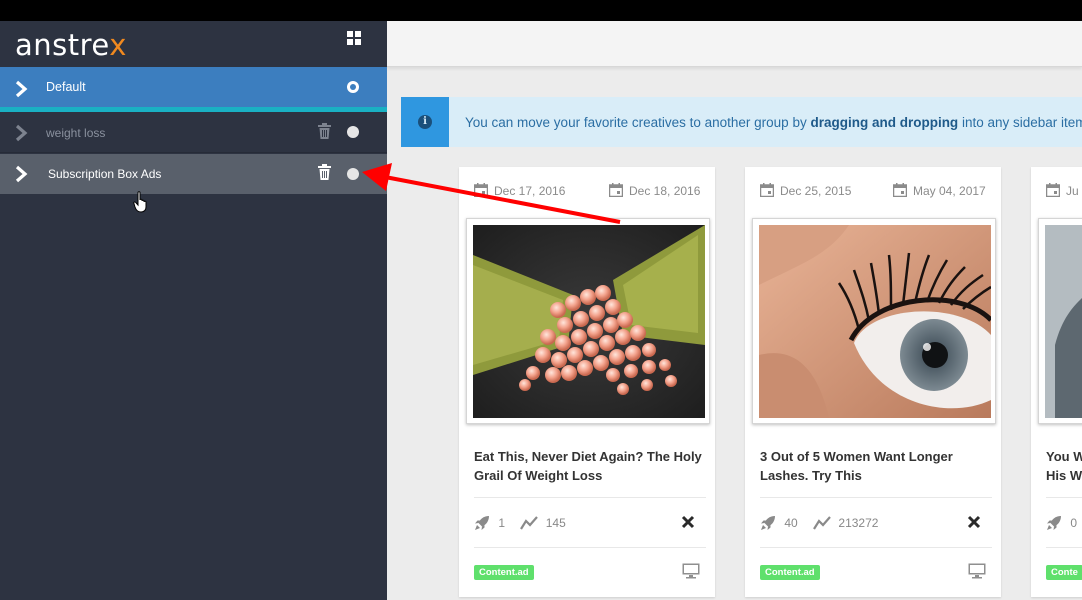  I want to click on rocket-count: 40, so click(791, 523).